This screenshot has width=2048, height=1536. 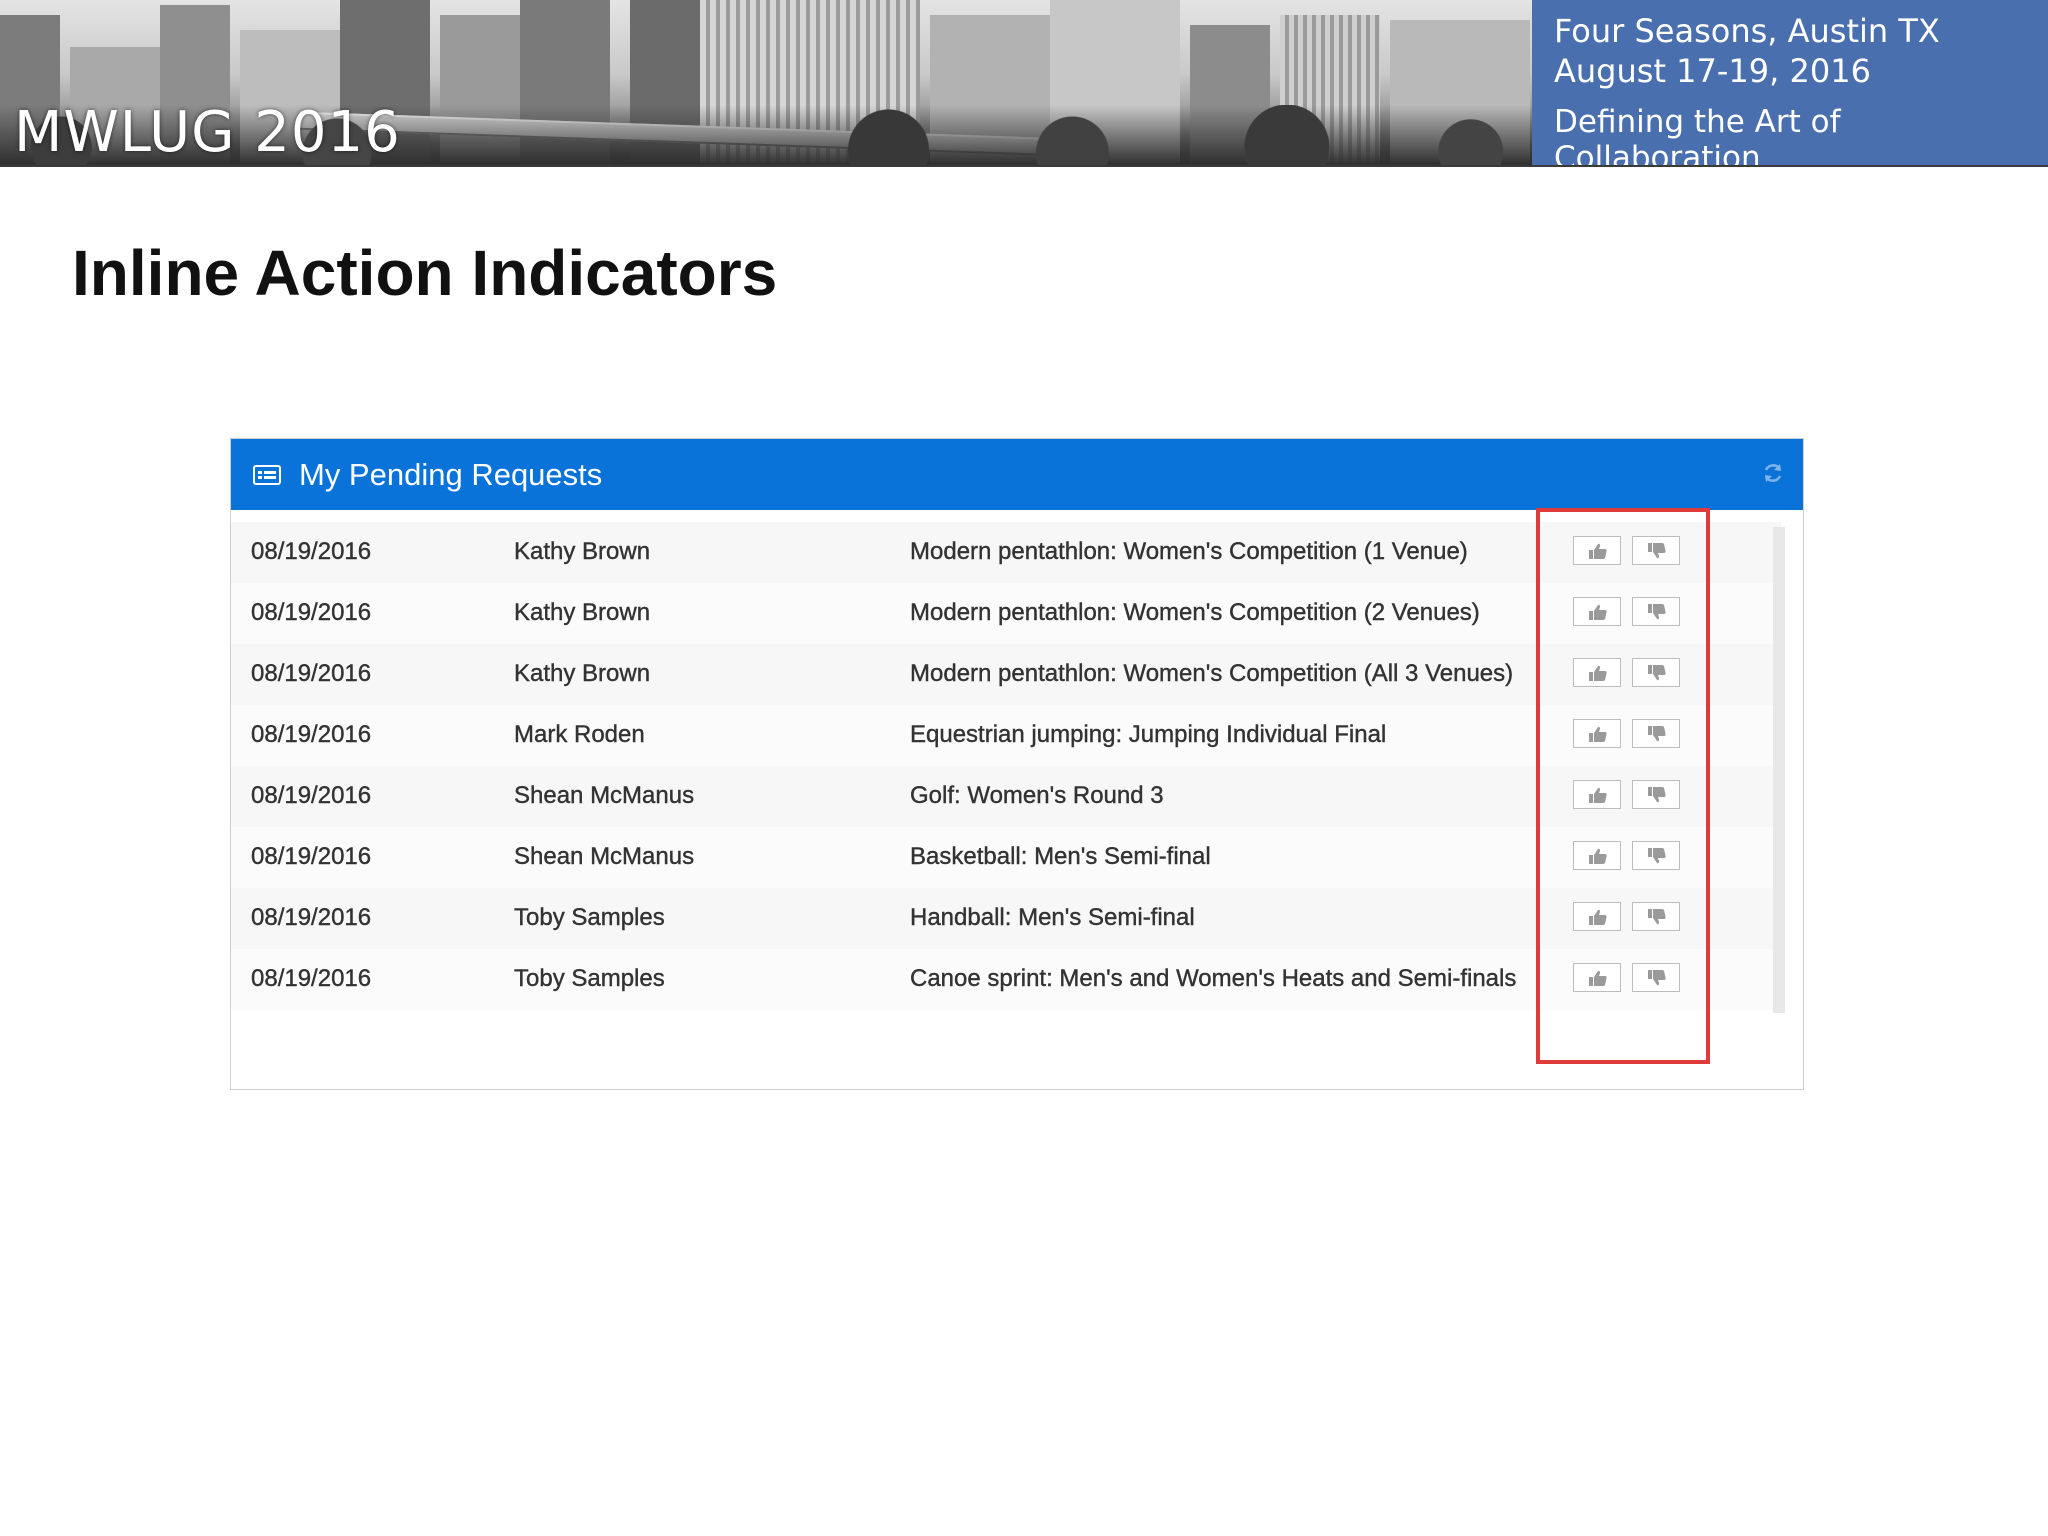 What do you see at coordinates (1017, 474) in the screenshot?
I see `panel-header: My Pending Requests` at bounding box center [1017, 474].